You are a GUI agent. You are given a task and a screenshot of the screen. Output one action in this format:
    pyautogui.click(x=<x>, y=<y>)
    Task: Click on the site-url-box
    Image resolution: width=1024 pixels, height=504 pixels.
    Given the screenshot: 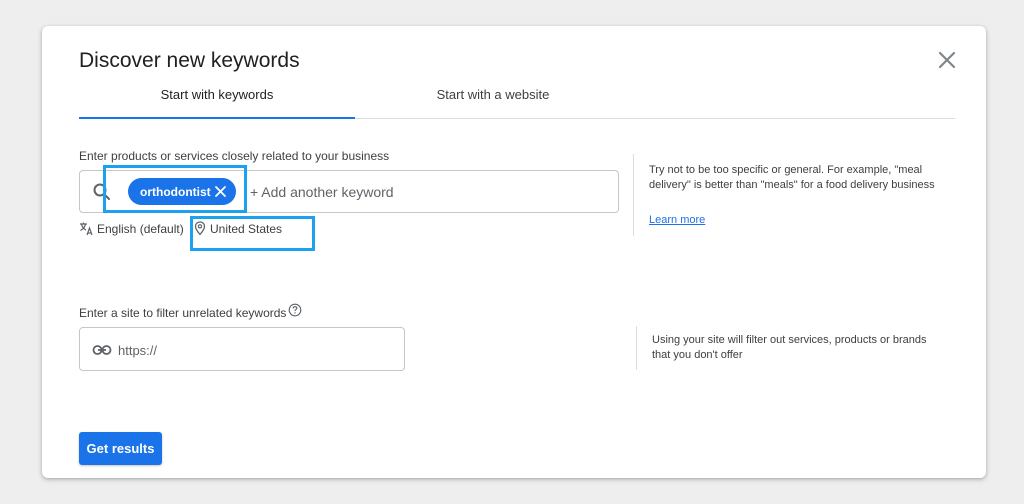 What is the action you would take?
    pyautogui.click(x=242, y=349)
    